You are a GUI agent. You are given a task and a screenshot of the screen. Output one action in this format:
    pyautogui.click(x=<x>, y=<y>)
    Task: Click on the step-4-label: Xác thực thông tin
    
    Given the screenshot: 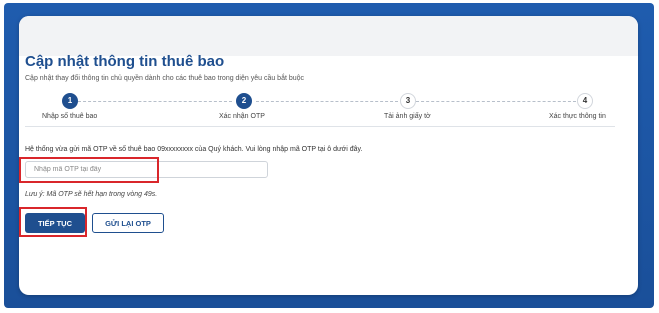 What is the action you would take?
    pyautogui.click(x=577, y=116)
    